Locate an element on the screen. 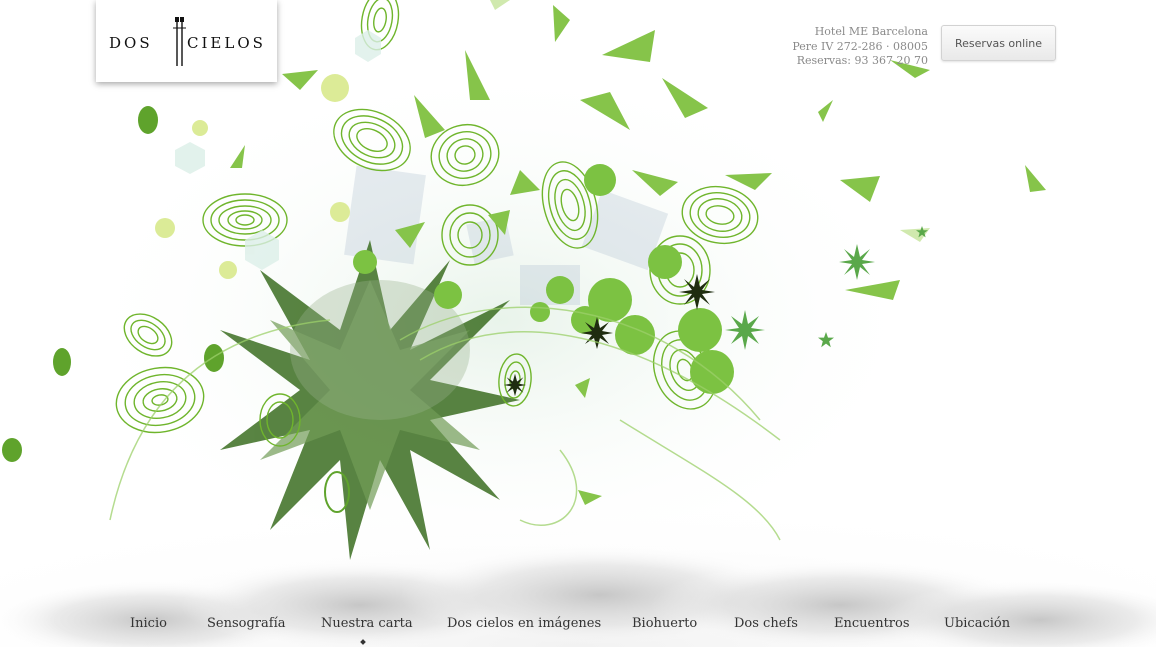  nav-item-inicio: Inicio is located at coordinates (148, 623).